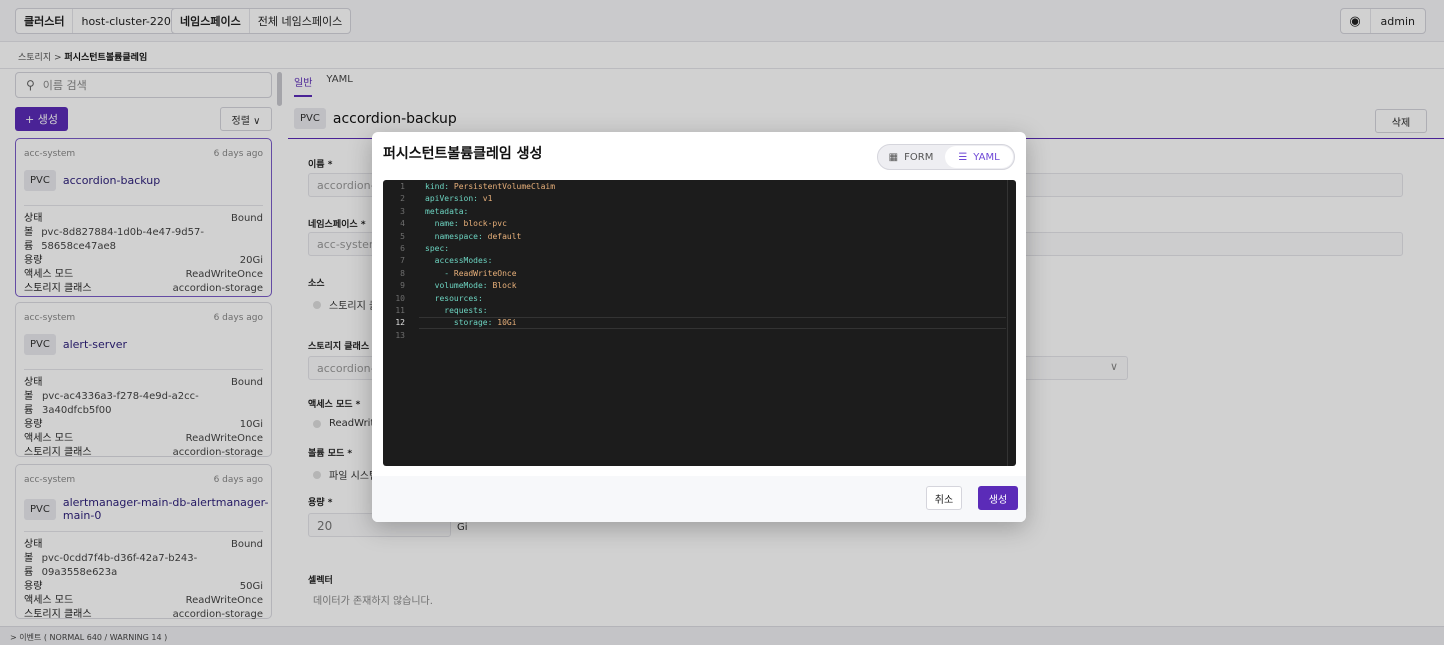 This screenshot has width=1444, height=645. What do you see at coordinates (504, 186) in the screenshot?
I see `yaml-value: PersistentVolumeClaim` at bounding box center [504, 186].